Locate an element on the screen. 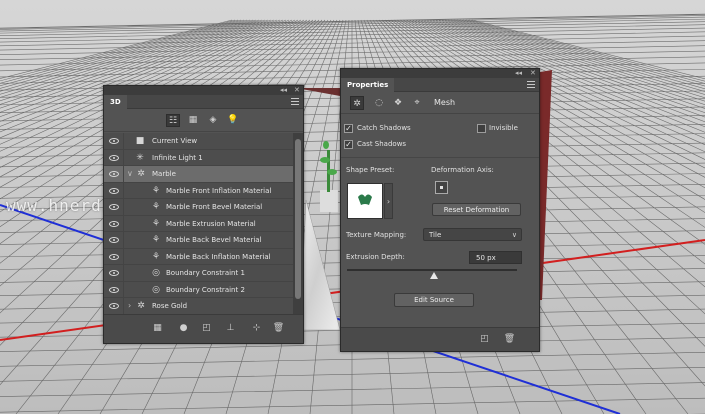 The image size is (705, 414). camera-icon: ■ is located at coordinates (140, 141).